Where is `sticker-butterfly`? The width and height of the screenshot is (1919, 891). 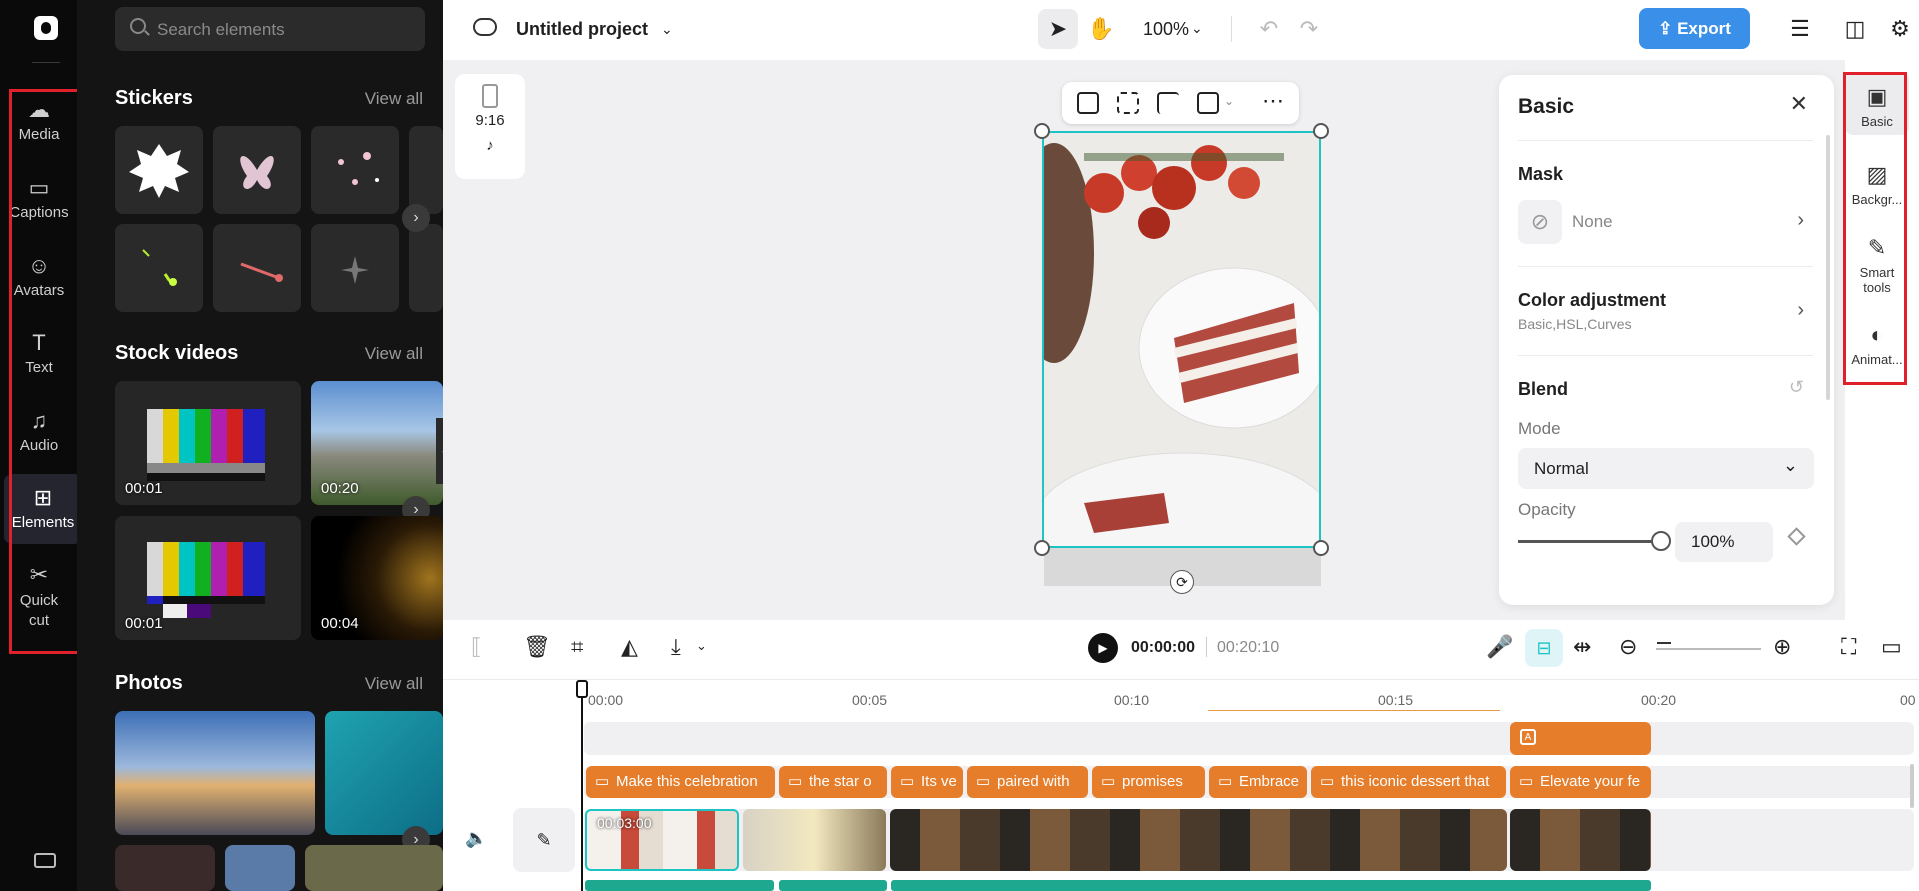
sticker-butterfly is located at coordinates (257, 170).